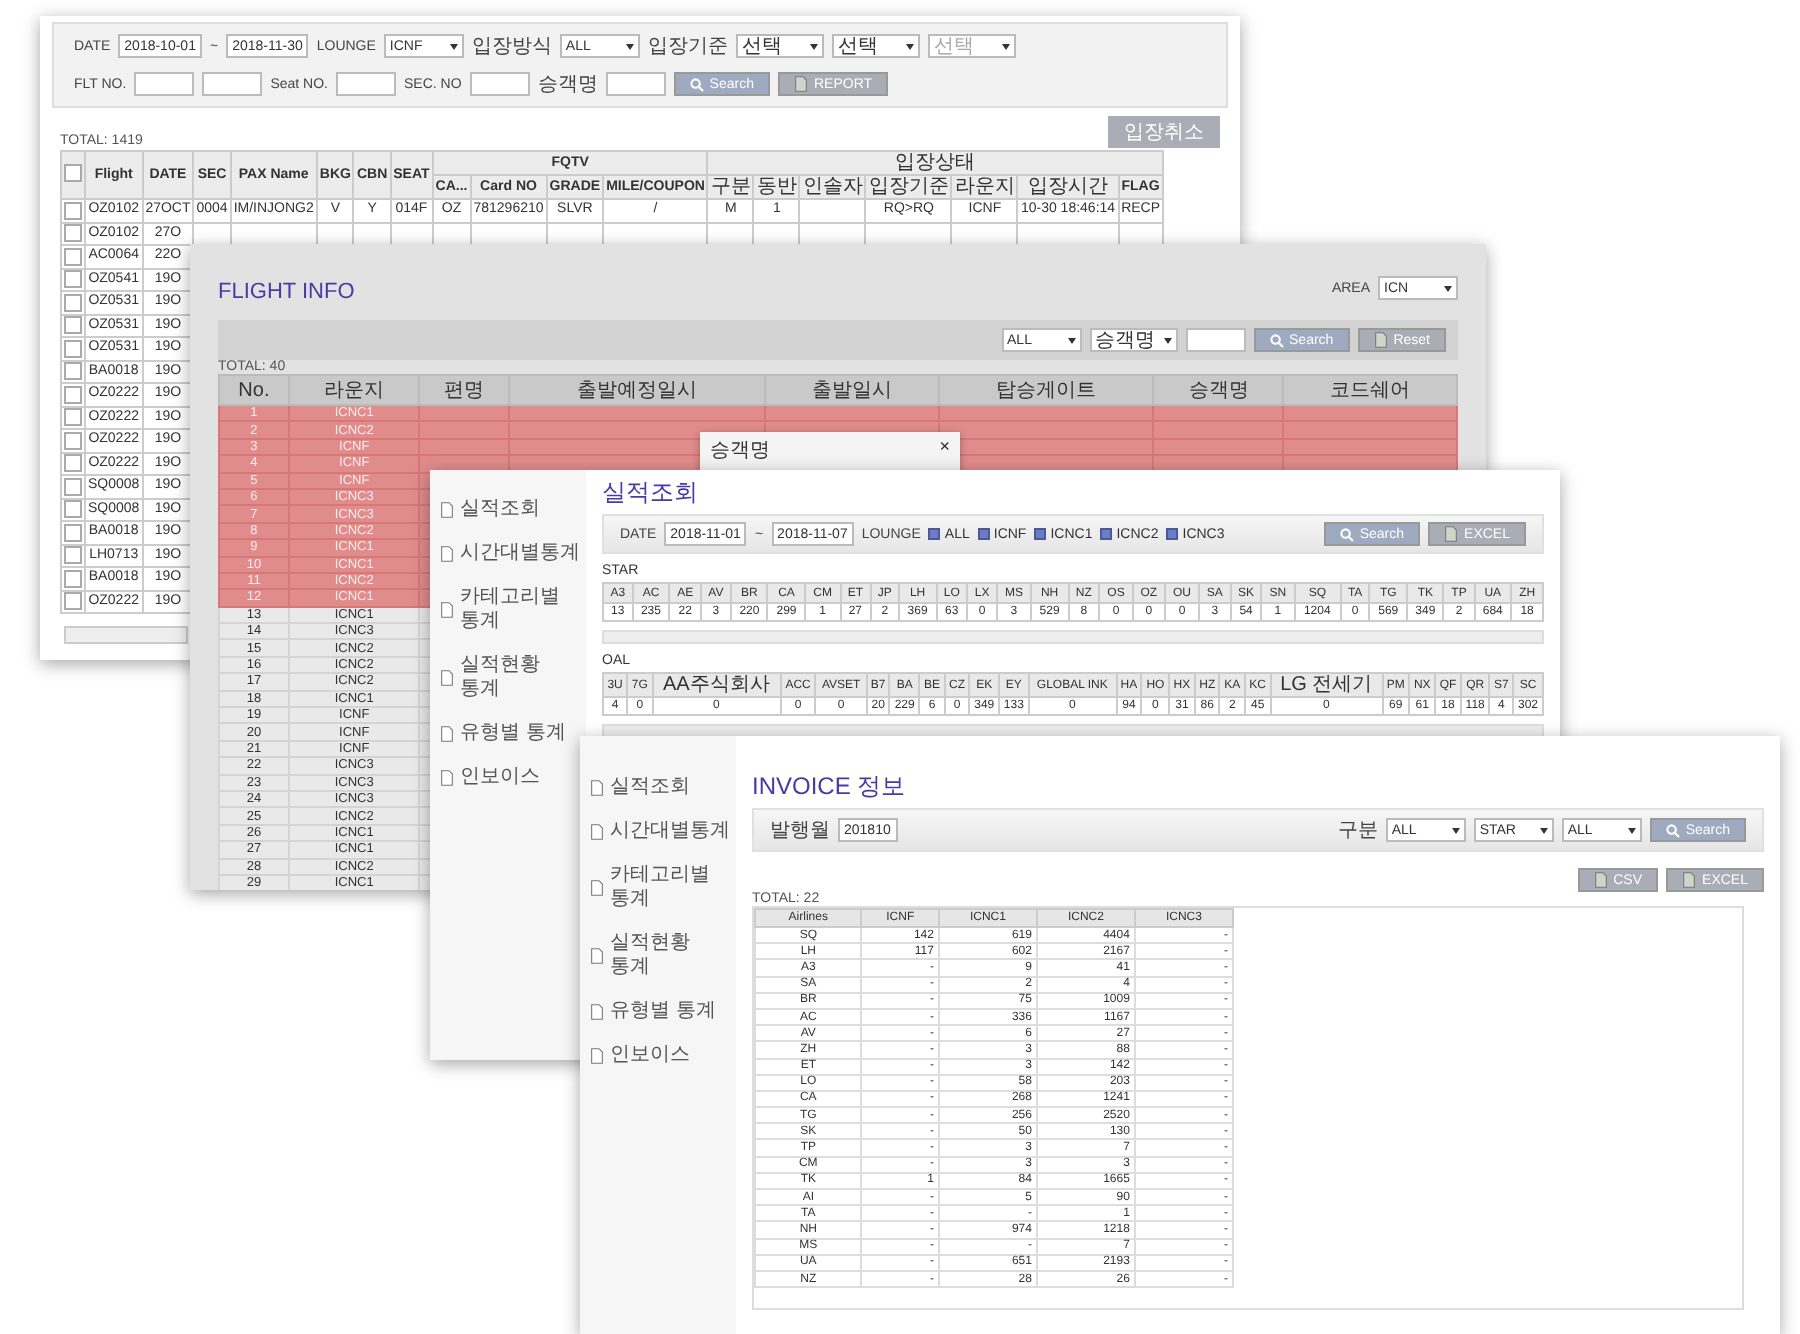 This screenshot has height=1334, width=1800. What do you see at coordinates (464, 390) in the screenshot?
I see `column-header: 편명` at bounding box center [464, 390].